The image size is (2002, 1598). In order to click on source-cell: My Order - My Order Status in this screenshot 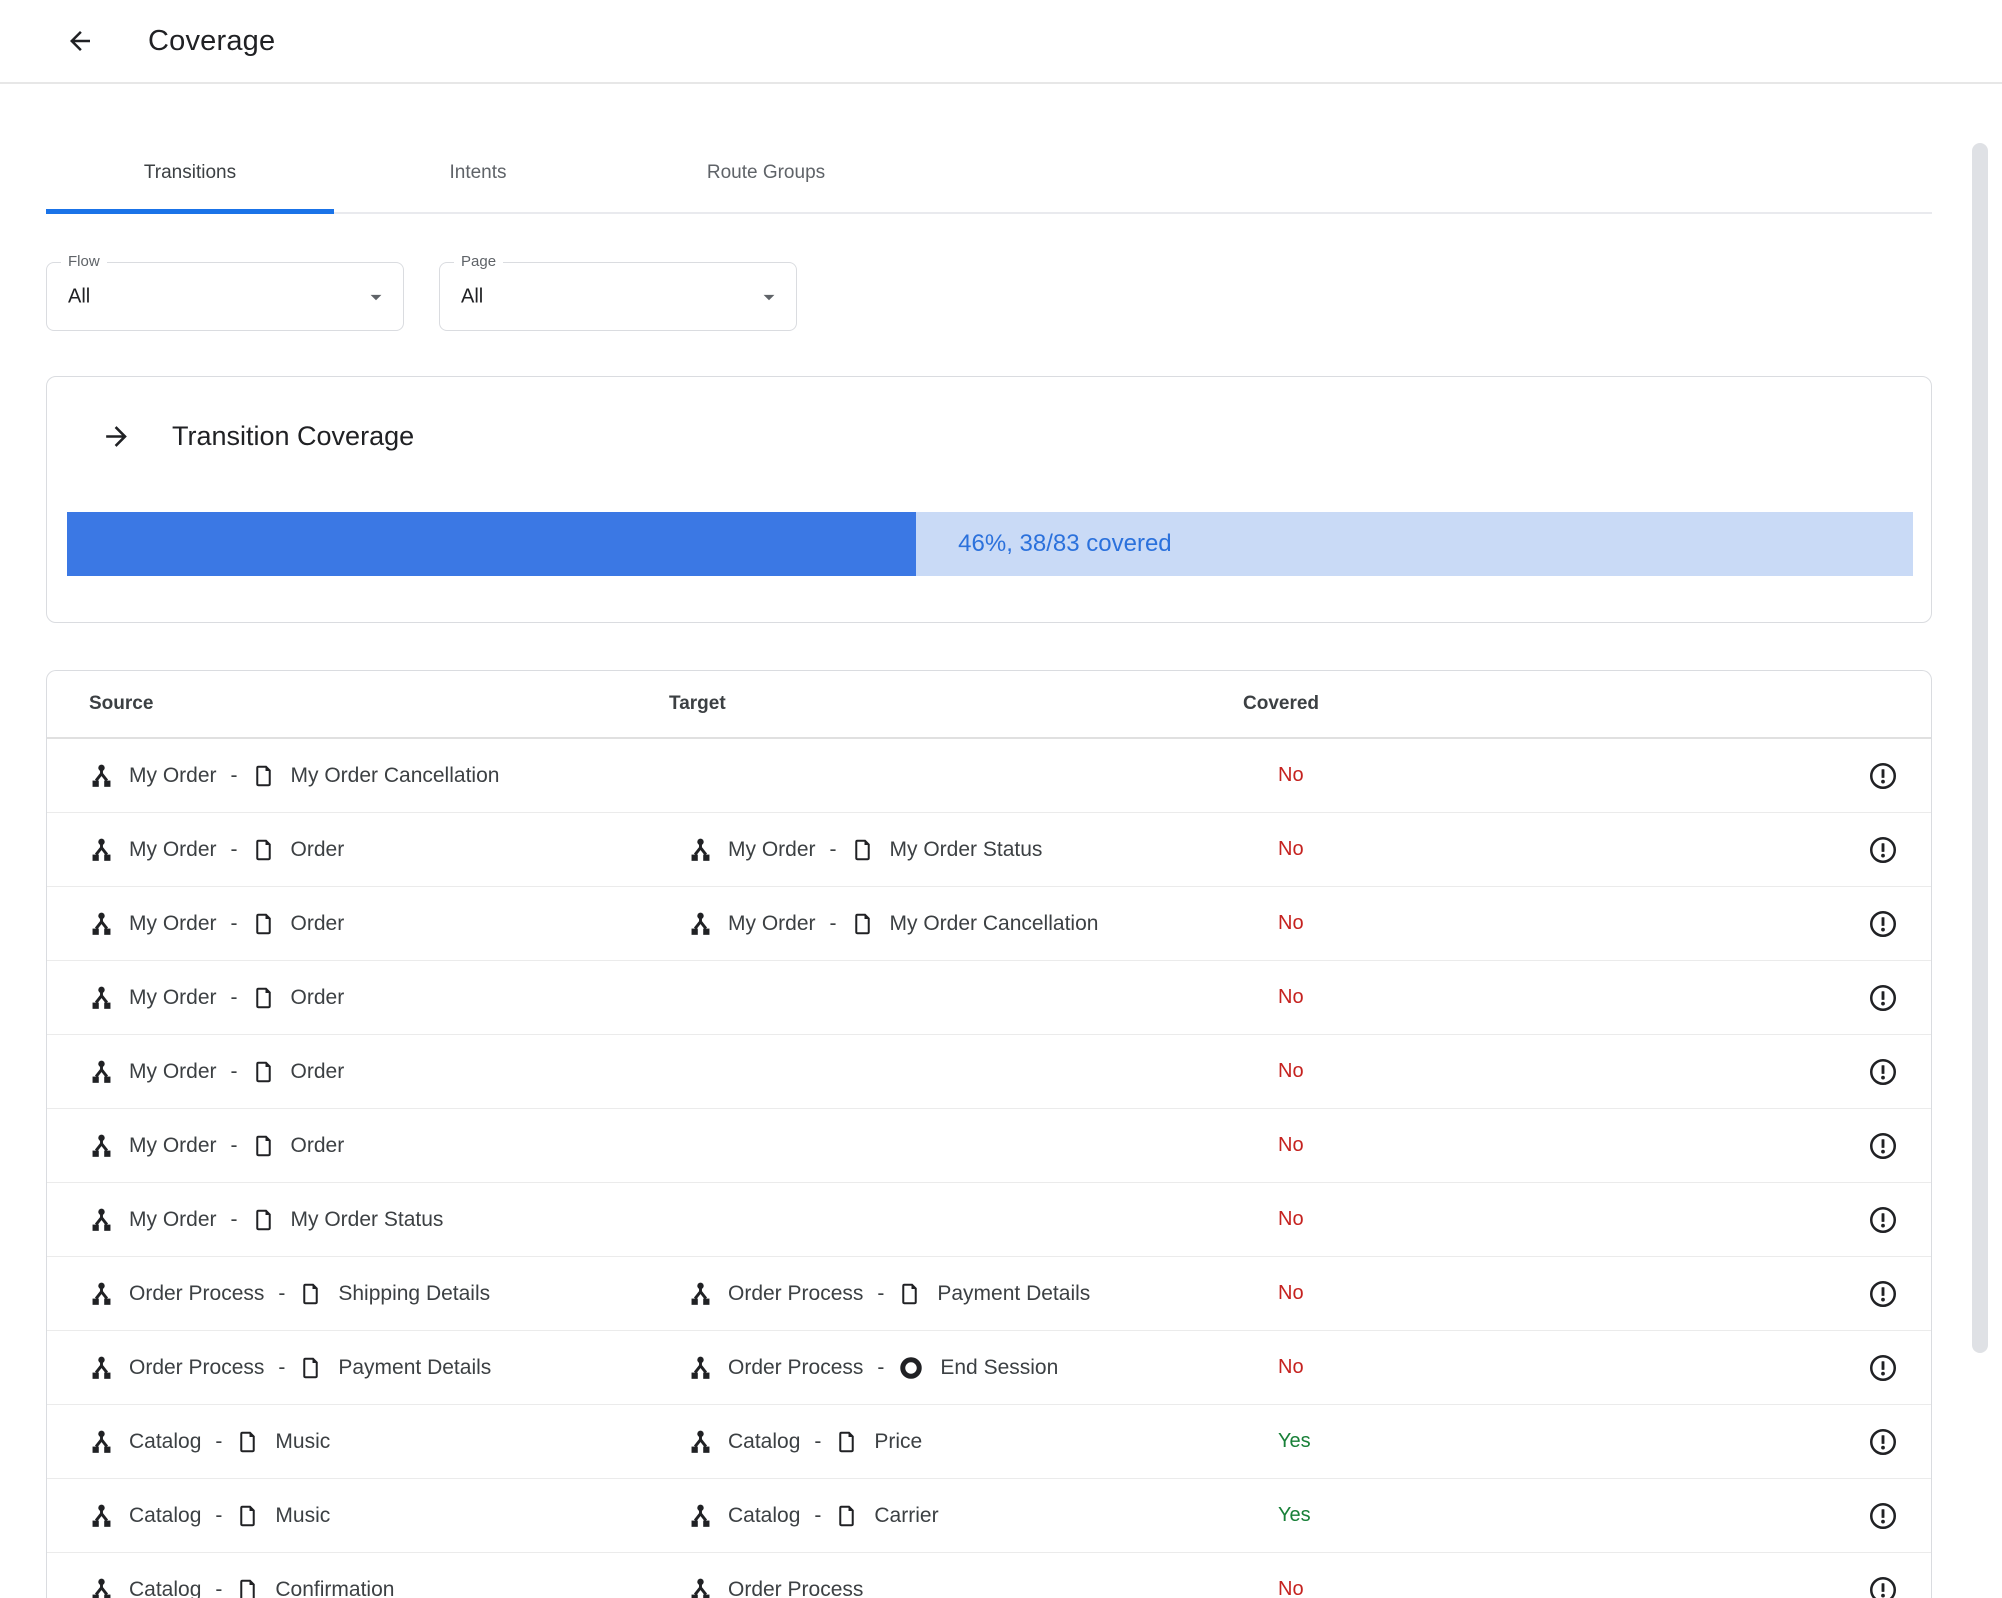, I will do `click(379, 1220)`.